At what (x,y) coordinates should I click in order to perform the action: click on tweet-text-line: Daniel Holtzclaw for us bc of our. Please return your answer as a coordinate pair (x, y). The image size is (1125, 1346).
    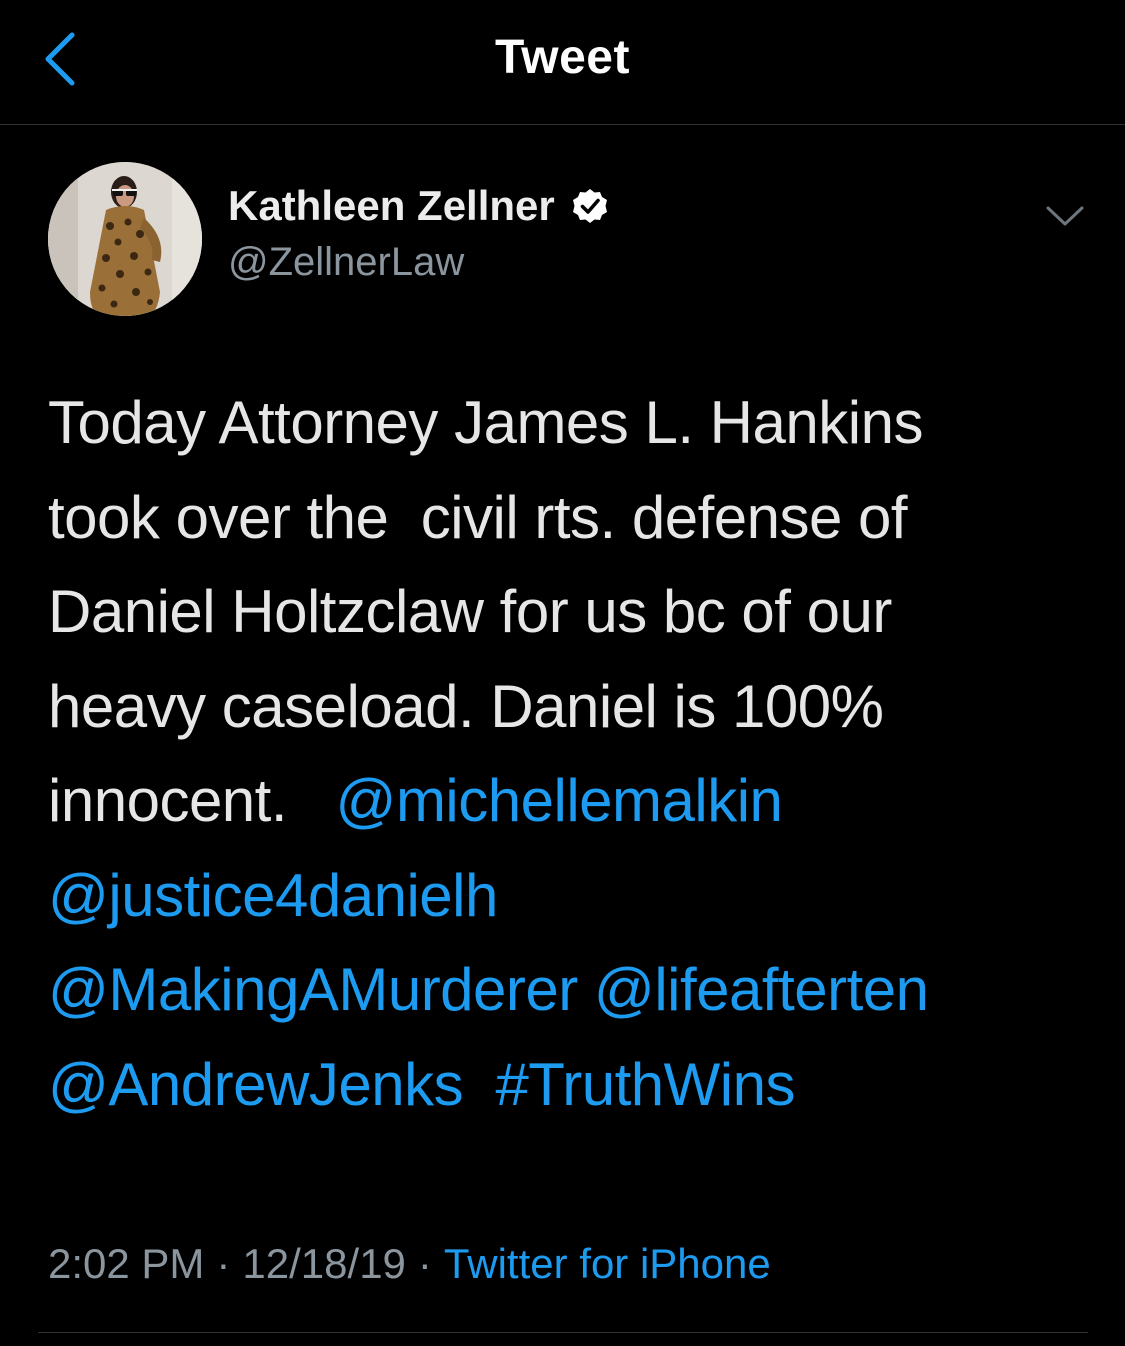
    Looking at the image, I should click on (568, 612).